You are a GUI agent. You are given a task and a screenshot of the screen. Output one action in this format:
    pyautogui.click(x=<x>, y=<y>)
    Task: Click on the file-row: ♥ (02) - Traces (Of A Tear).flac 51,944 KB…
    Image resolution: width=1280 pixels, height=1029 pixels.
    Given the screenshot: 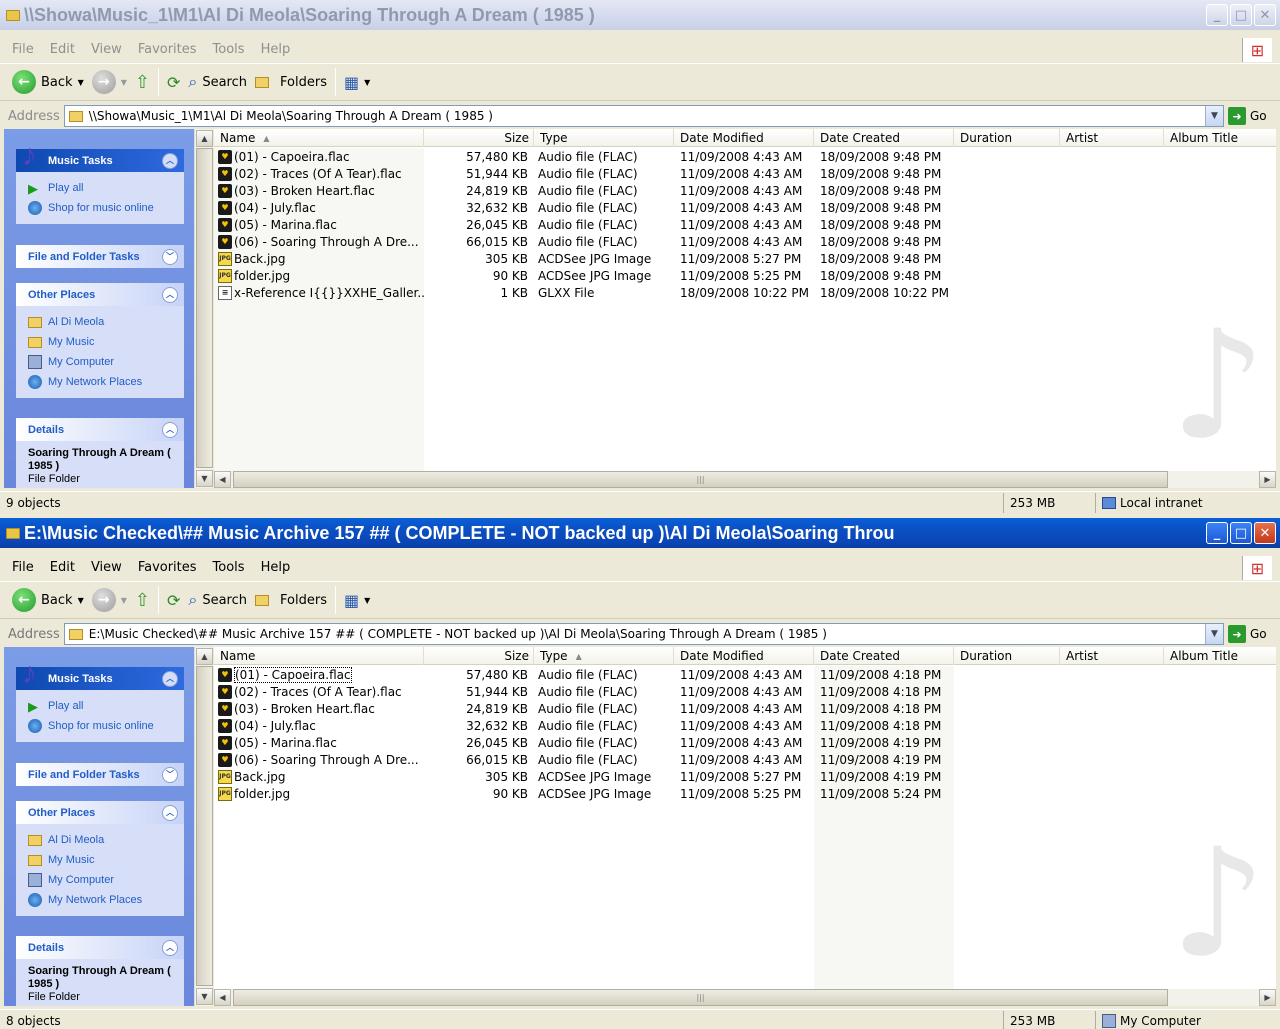 What is the action you would take?
    pyautogui.click(x=745, y=173)
    